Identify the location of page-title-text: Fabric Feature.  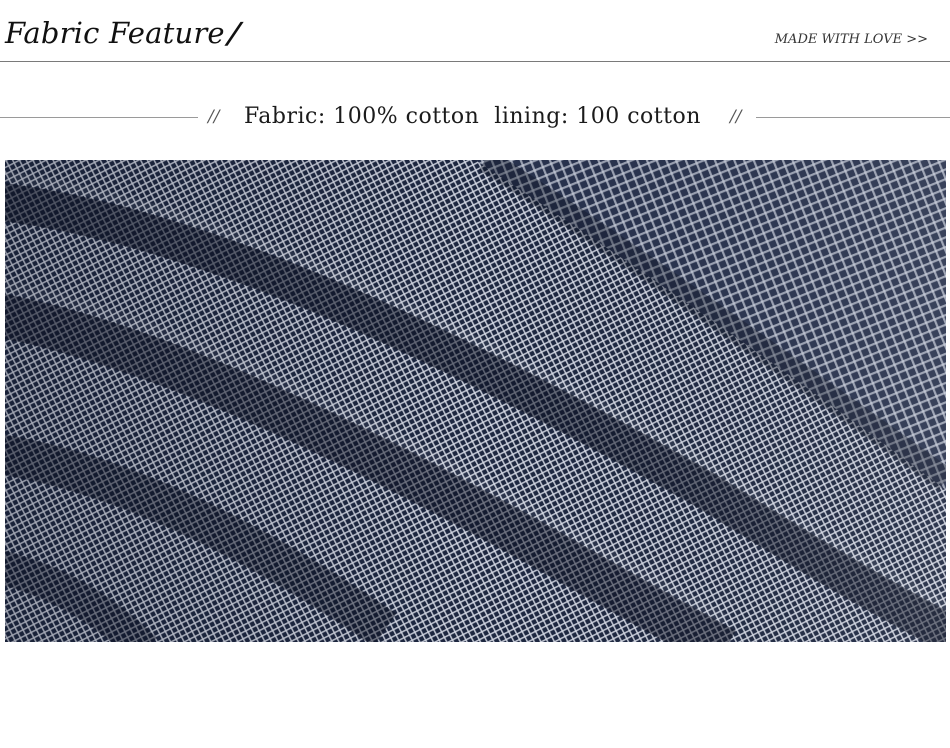
(115, 33).